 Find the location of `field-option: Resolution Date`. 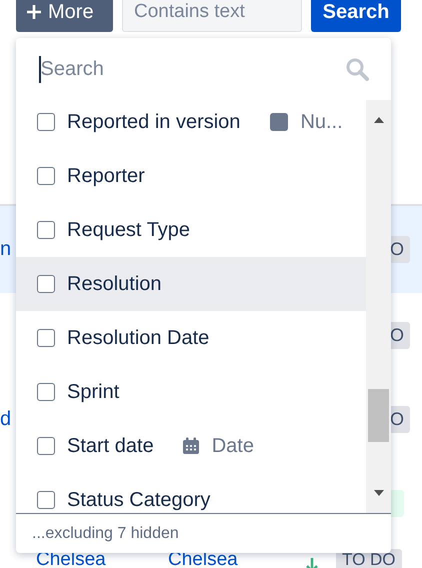

field-option: Resolution Date is located at coordinates (191, 338).